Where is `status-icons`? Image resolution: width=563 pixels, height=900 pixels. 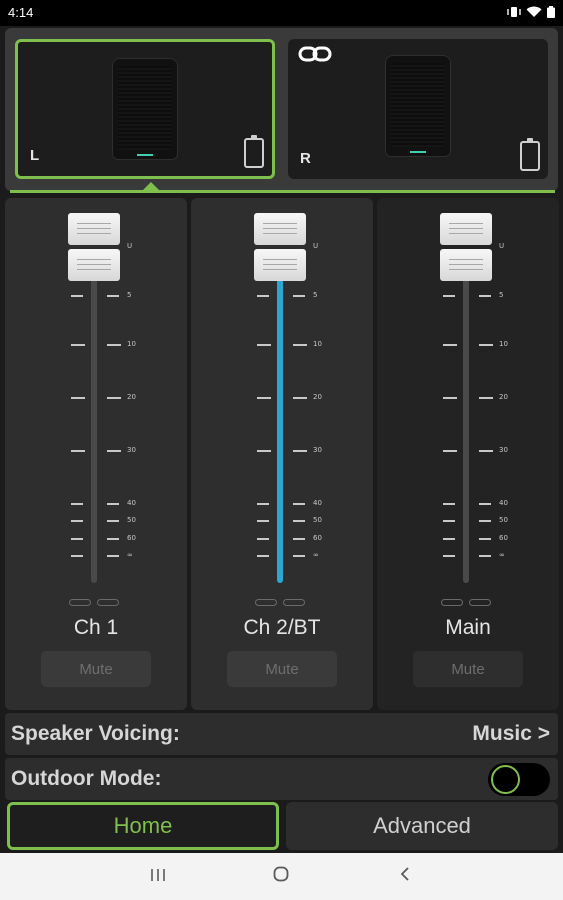 status-icons is located at coordinates (531, 14).